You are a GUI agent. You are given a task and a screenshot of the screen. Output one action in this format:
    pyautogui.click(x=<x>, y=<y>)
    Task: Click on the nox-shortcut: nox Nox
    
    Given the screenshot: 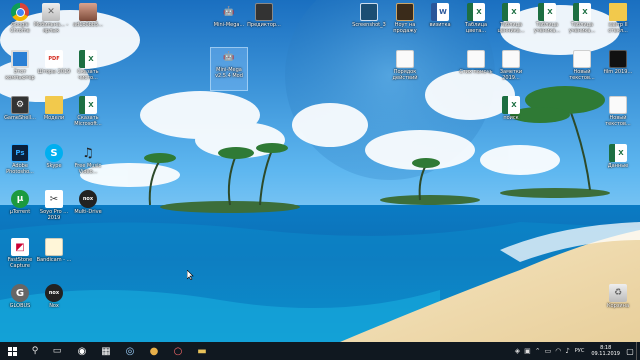 What is the action you would take?
    pyautogui.click(x=54, y=296)
    